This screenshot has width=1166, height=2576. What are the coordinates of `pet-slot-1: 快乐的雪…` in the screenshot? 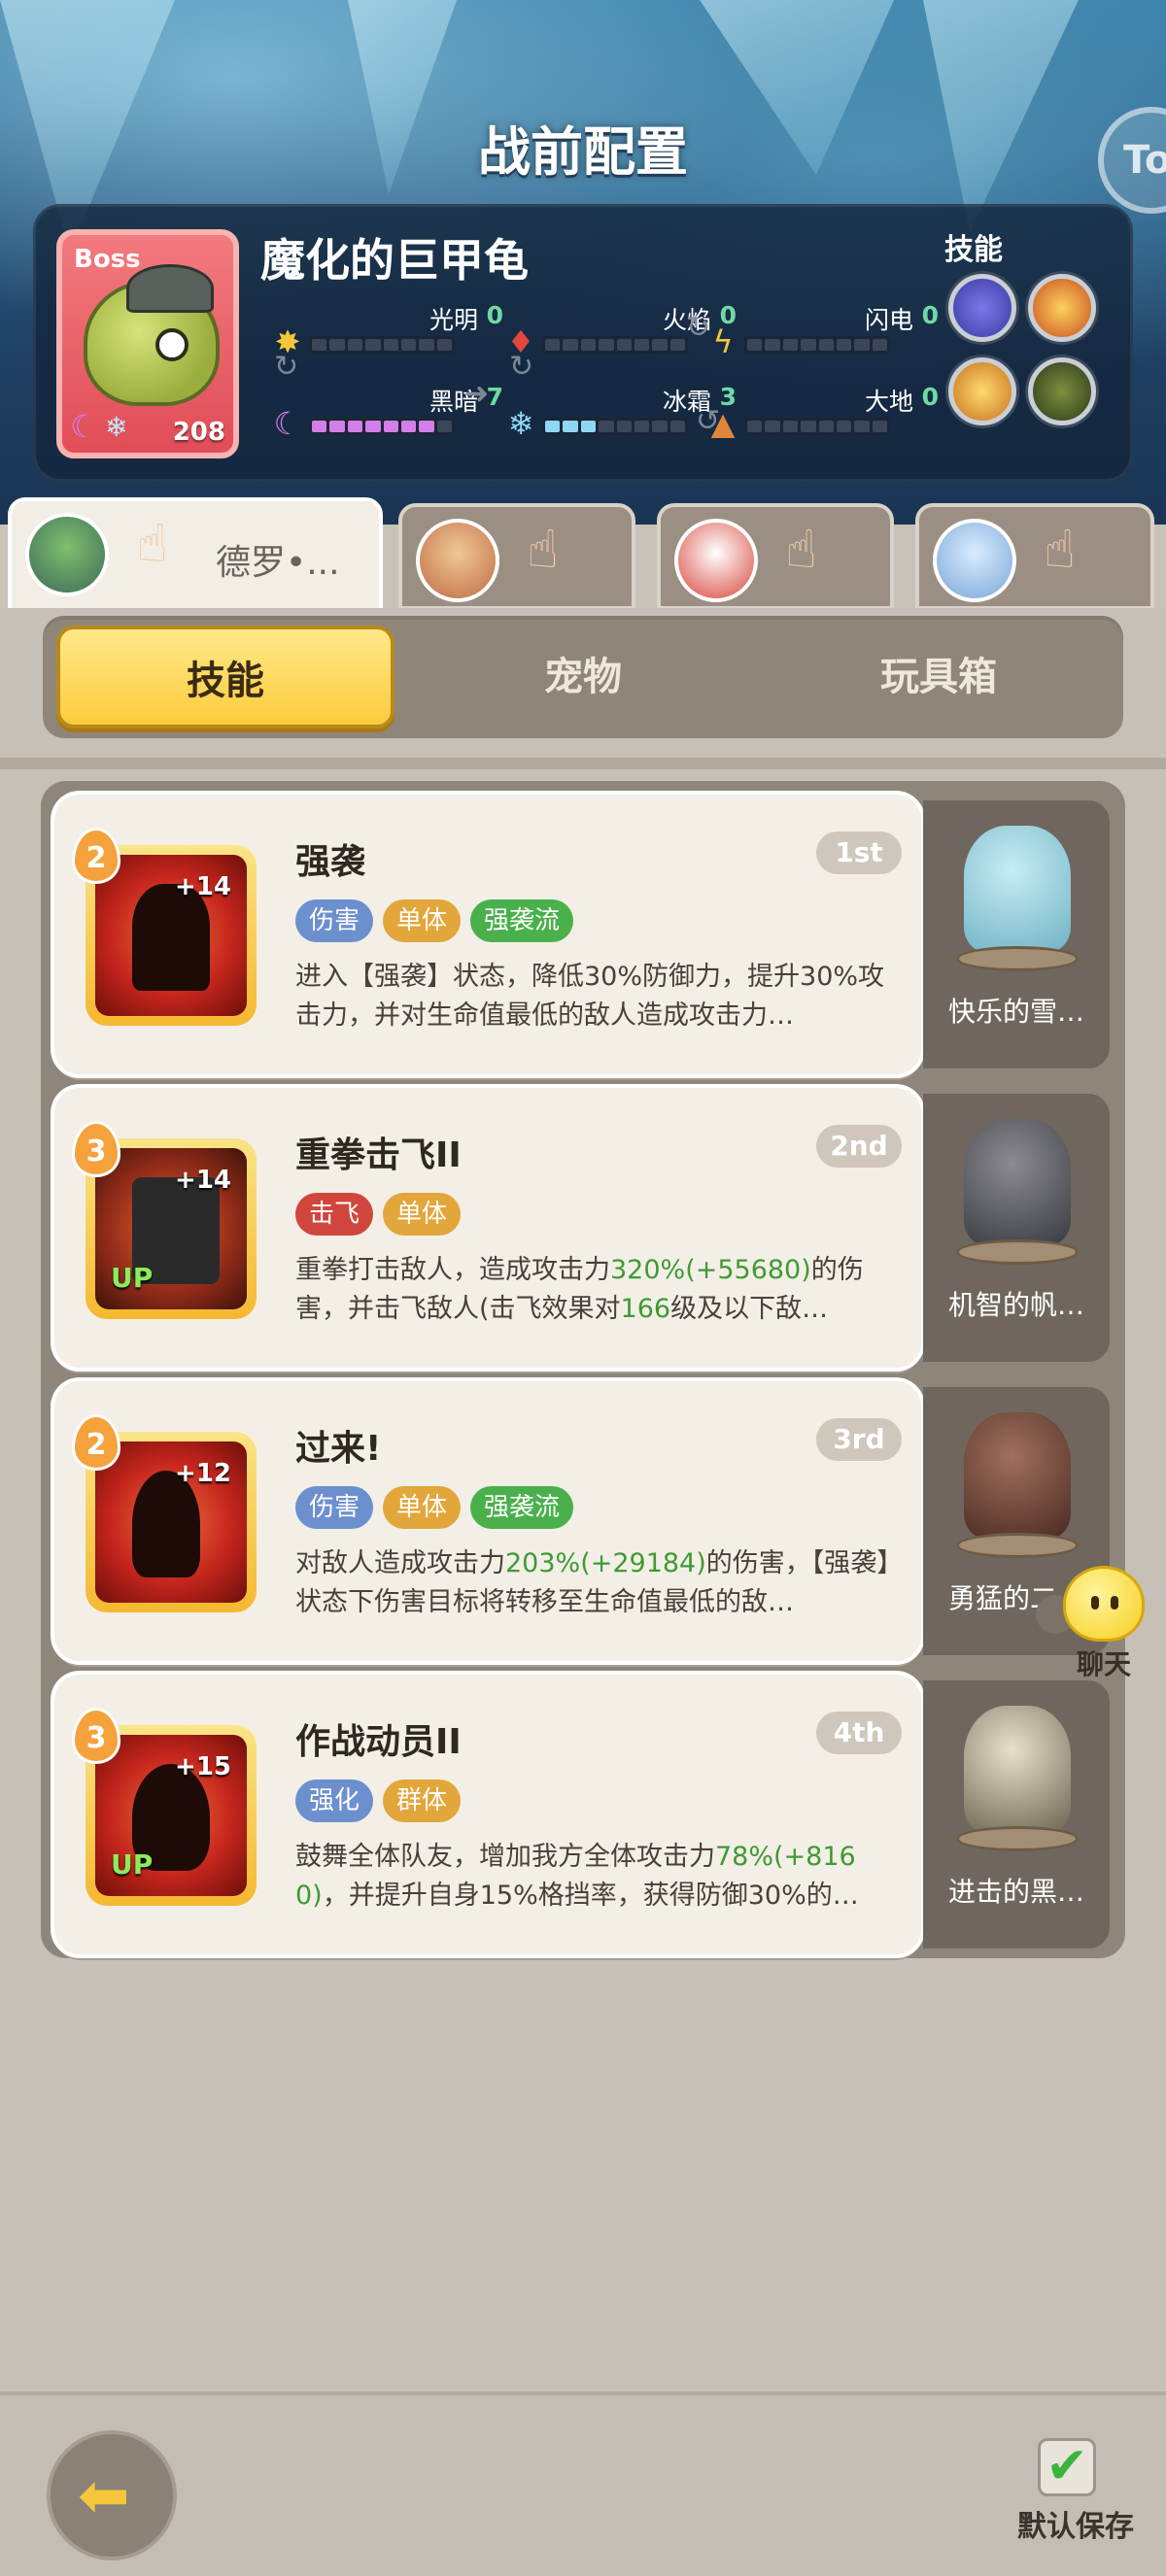 It's located at (1017, 934).